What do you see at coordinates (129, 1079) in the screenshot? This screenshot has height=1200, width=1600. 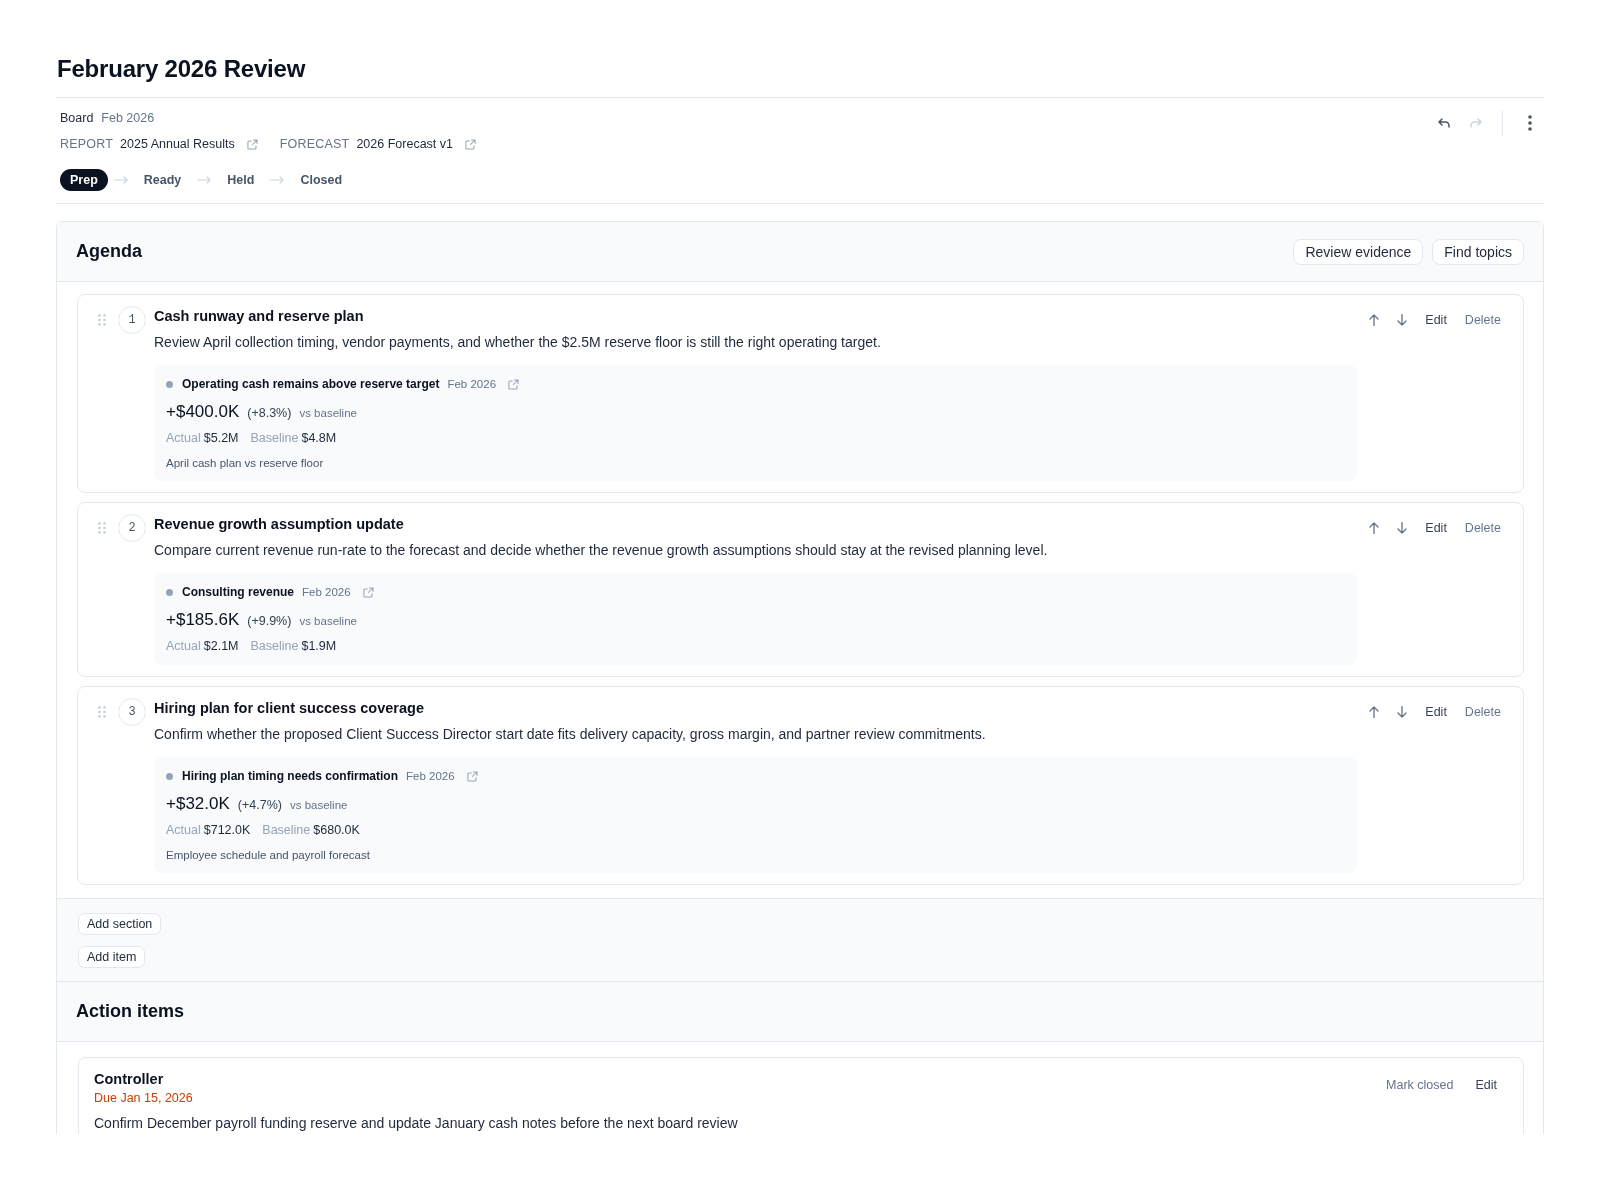 I see `owner-name: Controller` at bounding box center [129, 1079].